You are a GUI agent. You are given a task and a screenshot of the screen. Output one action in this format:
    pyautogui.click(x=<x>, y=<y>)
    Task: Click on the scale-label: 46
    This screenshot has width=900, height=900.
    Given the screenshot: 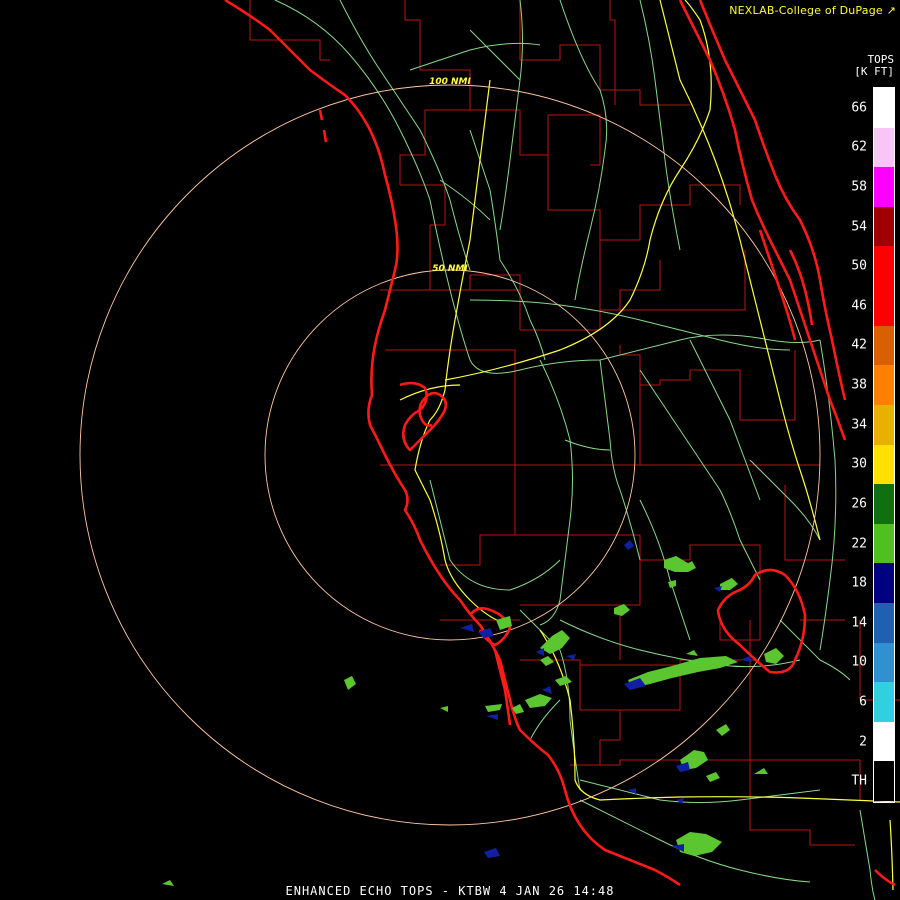 What is the action you would take?
    pyautogui.click(x=859, y=306)
    